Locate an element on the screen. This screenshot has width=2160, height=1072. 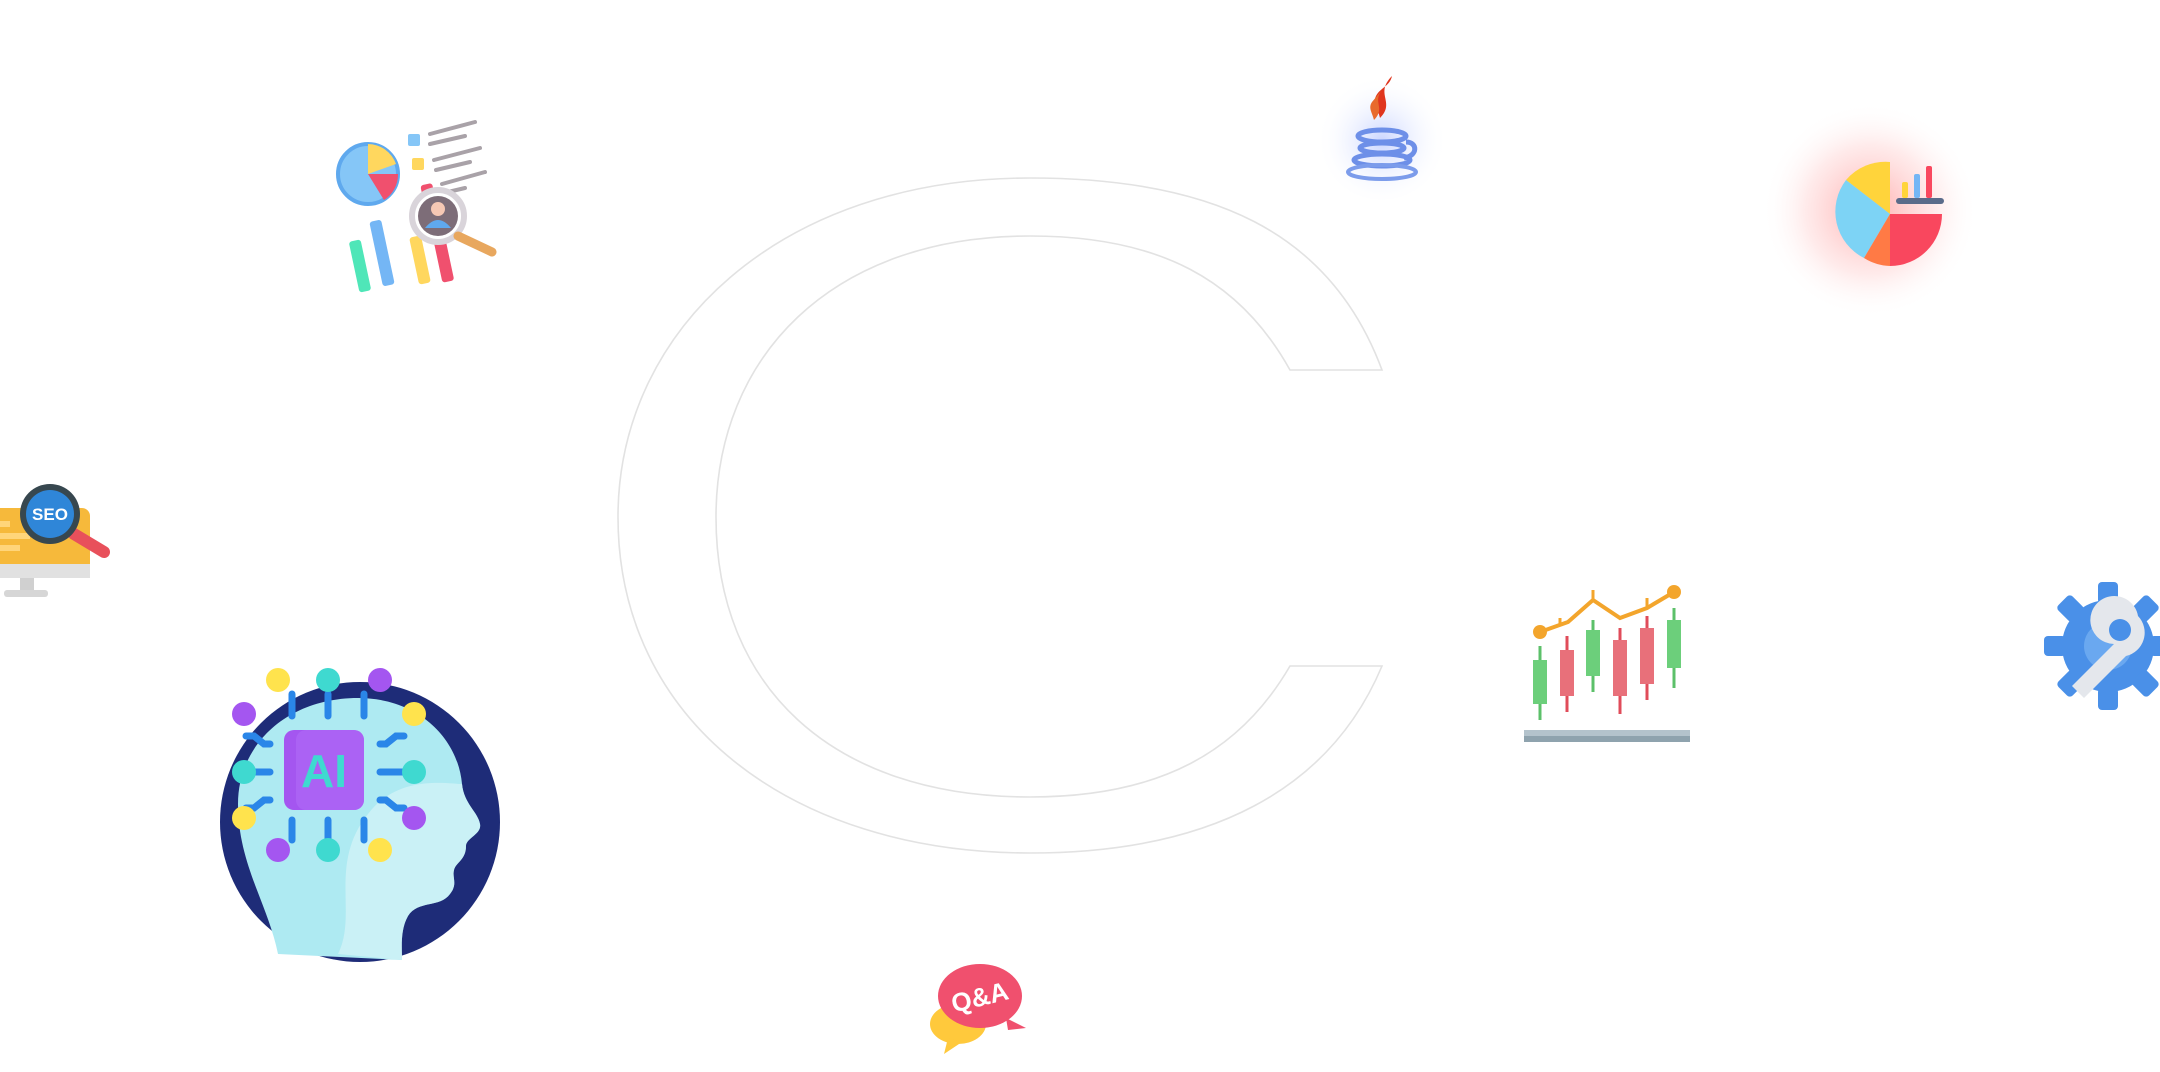
java-icon is located at coordinates (1382, 130).